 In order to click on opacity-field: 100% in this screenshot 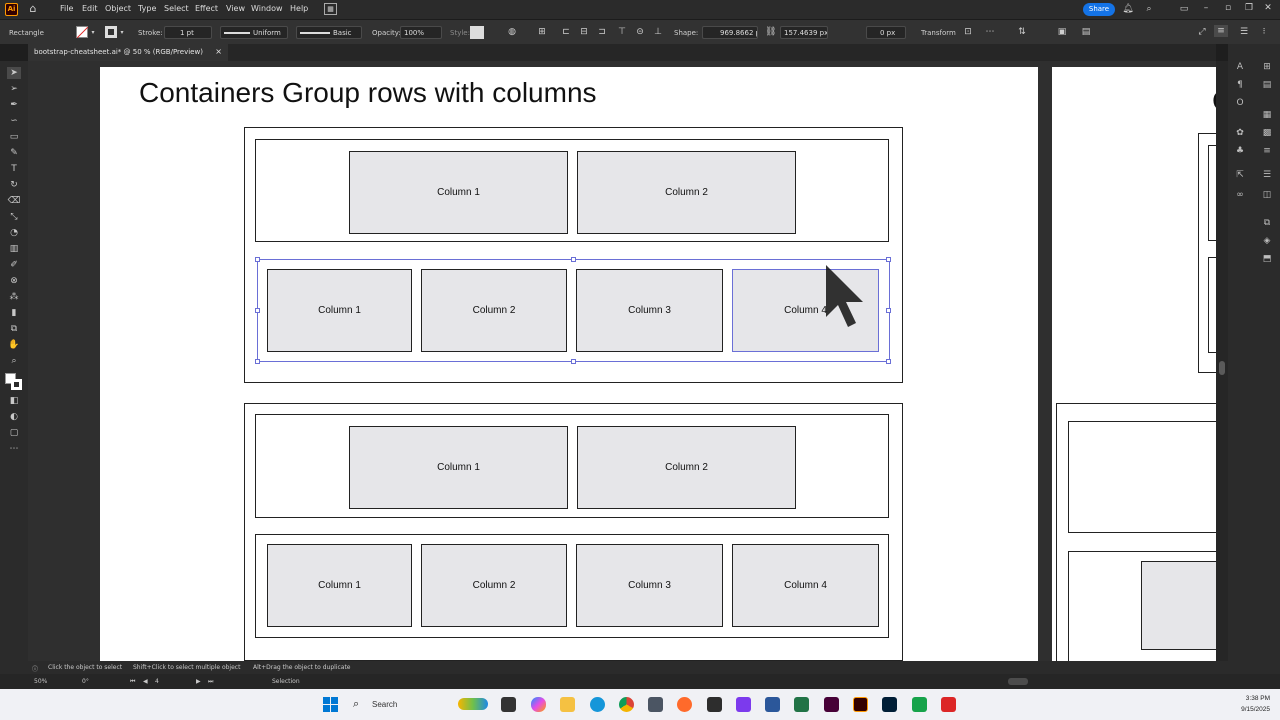, I will do `click(421, 32)`.